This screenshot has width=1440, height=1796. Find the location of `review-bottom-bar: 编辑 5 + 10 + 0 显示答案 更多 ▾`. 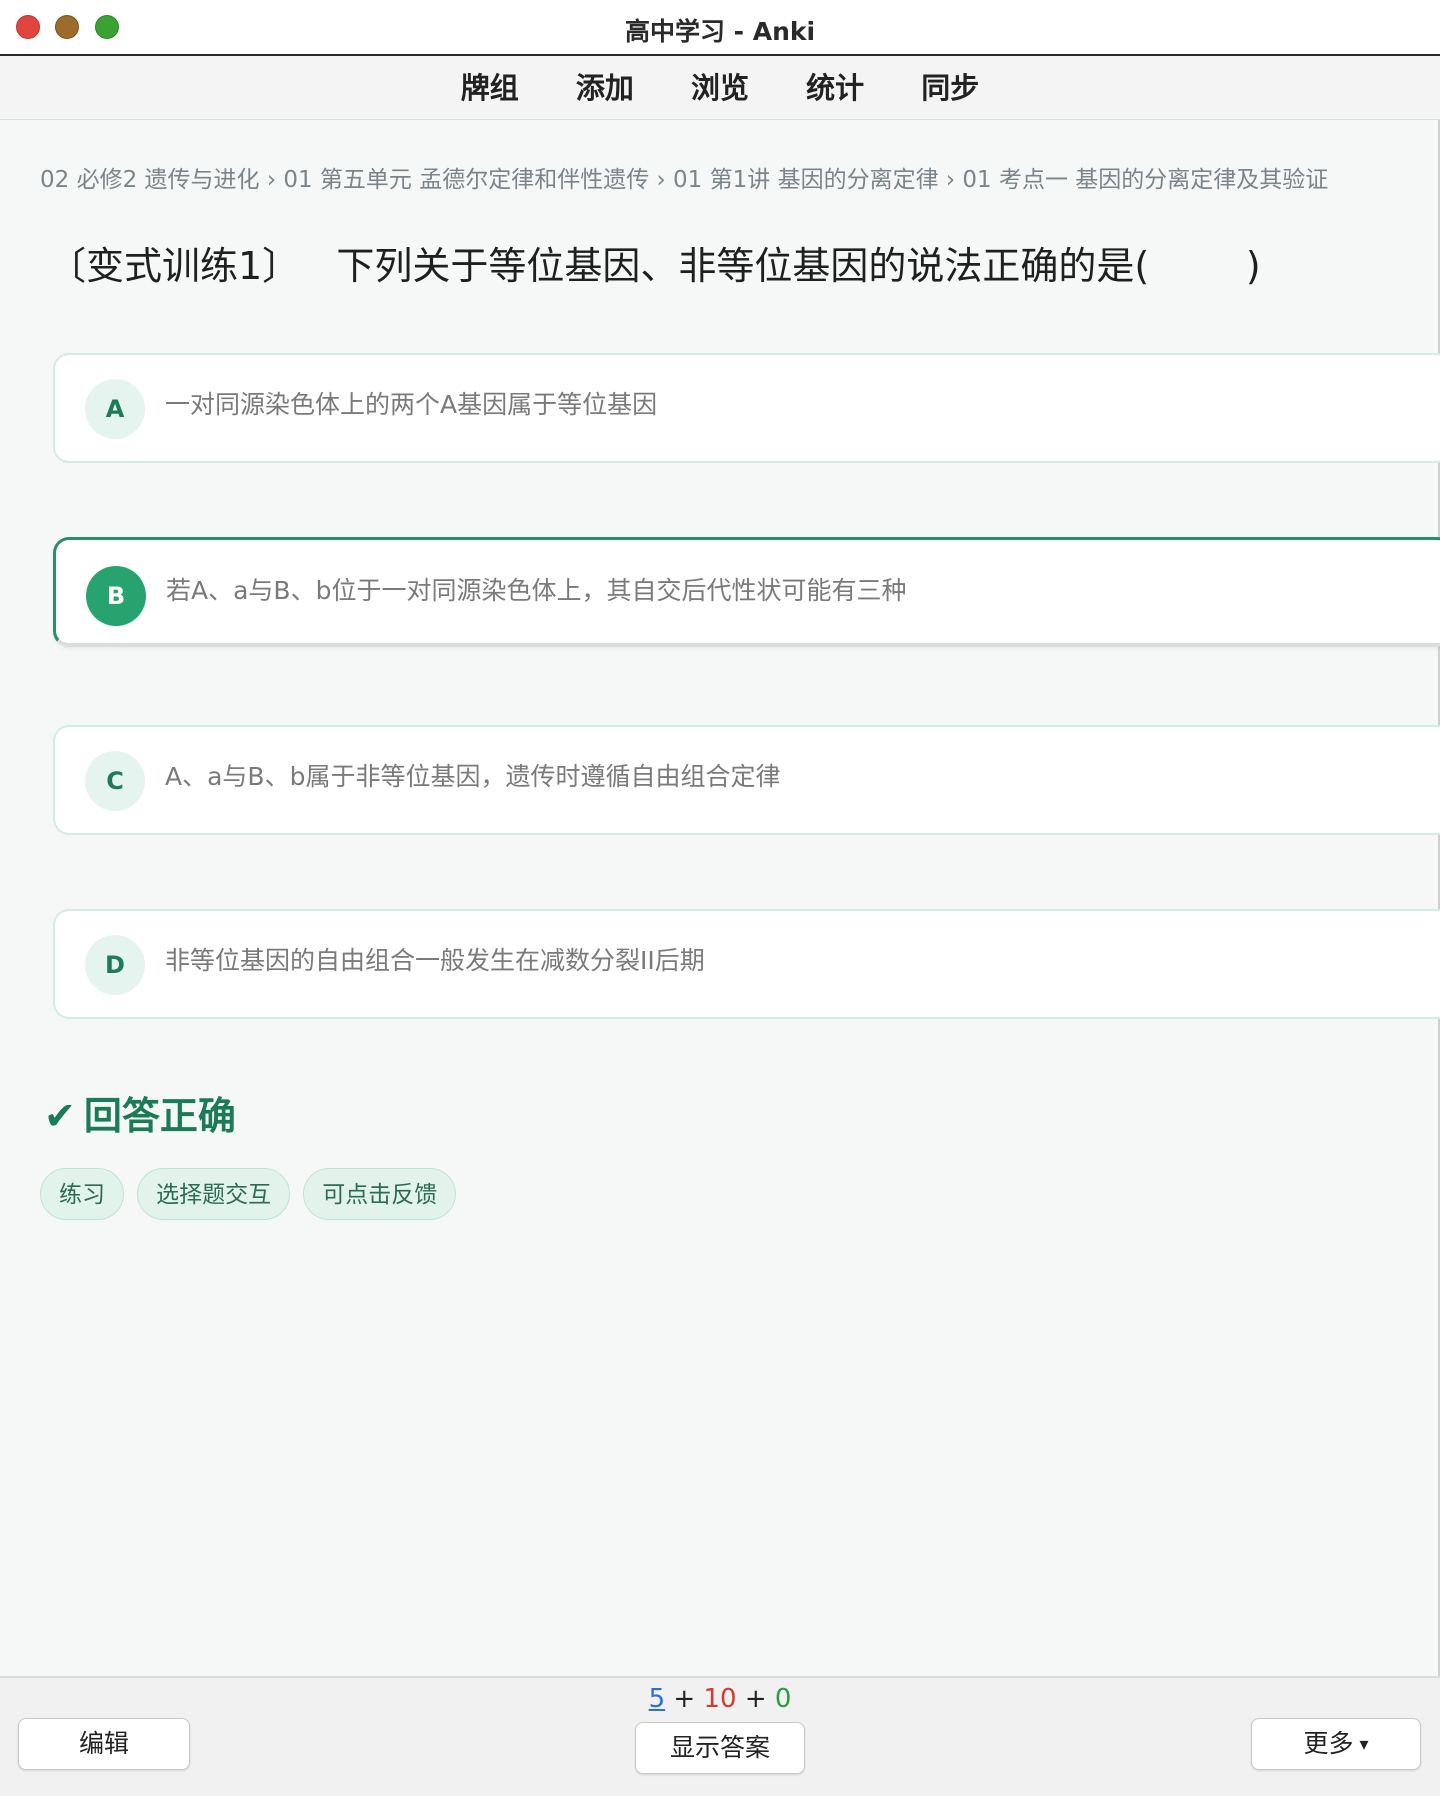

review-bottom-bar: 编辑 5 + 10 + 0 显示答案 更多 ▾ is located at coordinates (720, 1736).